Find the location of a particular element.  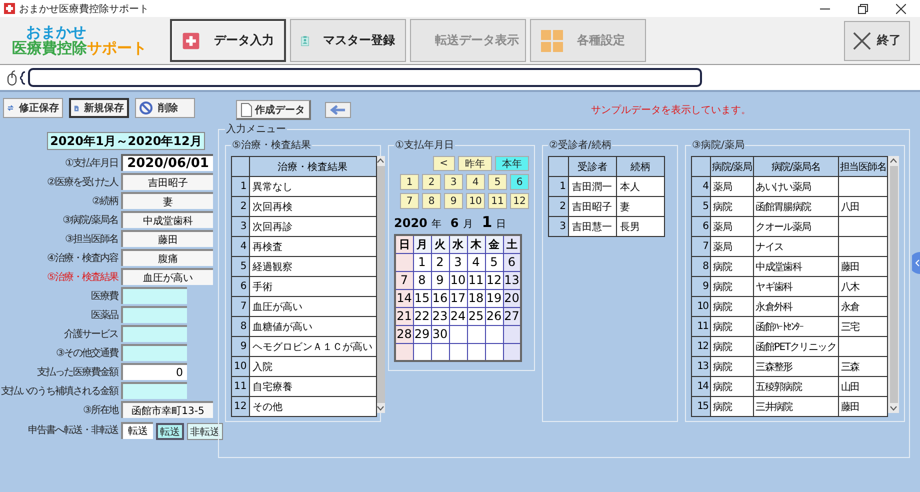

calendar-day: 20 is located at coordinates (512, 298).